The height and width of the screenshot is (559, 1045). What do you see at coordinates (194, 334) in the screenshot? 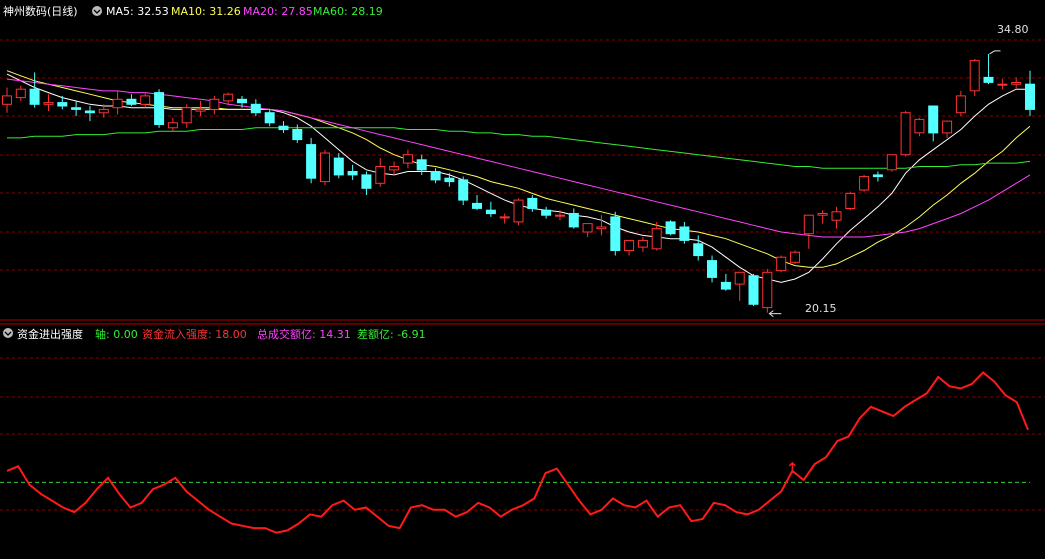
I see `legend-inflow: 资金流入强度: 18.00` at bounding box center [194, 334].